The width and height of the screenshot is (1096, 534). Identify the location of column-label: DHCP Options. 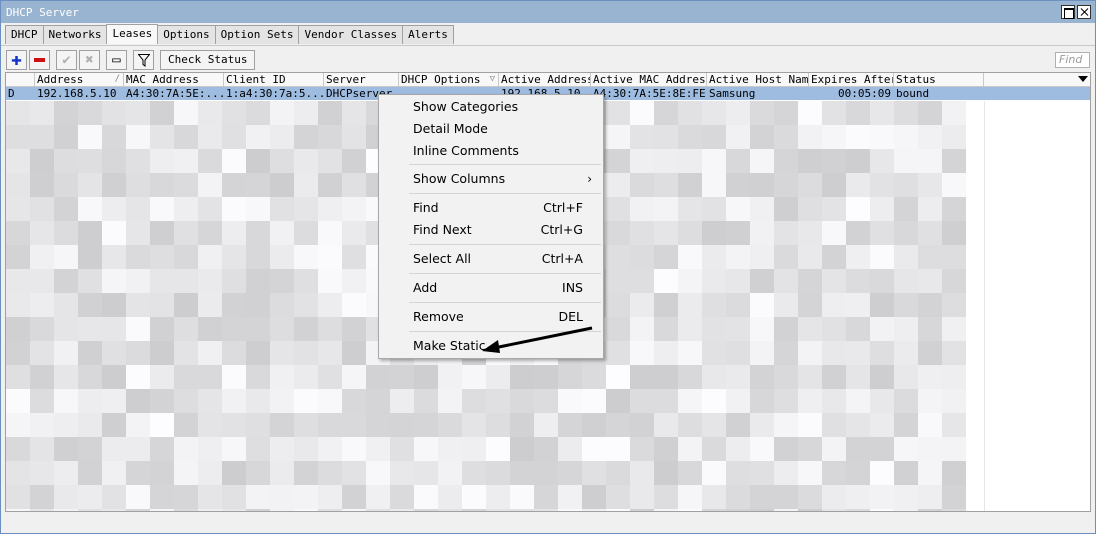
(441, 79).